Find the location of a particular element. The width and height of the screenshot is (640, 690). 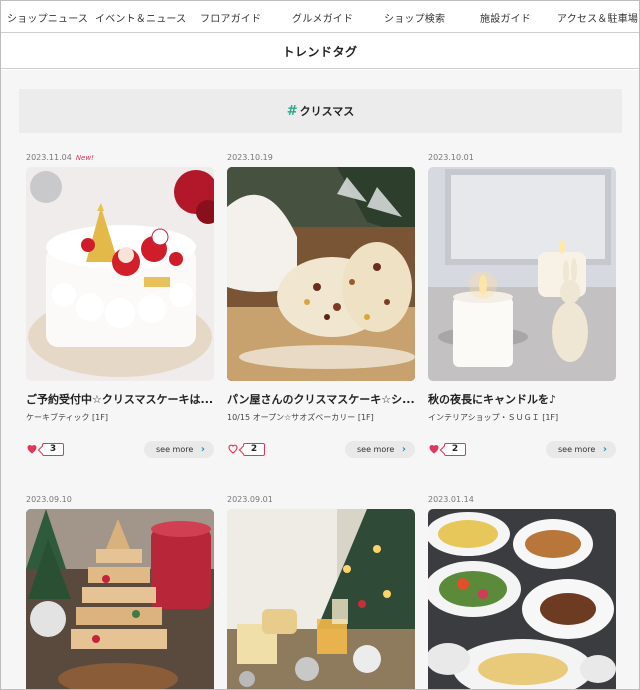

nav-gourmet-guide: グルメガイド is located at coordinates (322, 17).